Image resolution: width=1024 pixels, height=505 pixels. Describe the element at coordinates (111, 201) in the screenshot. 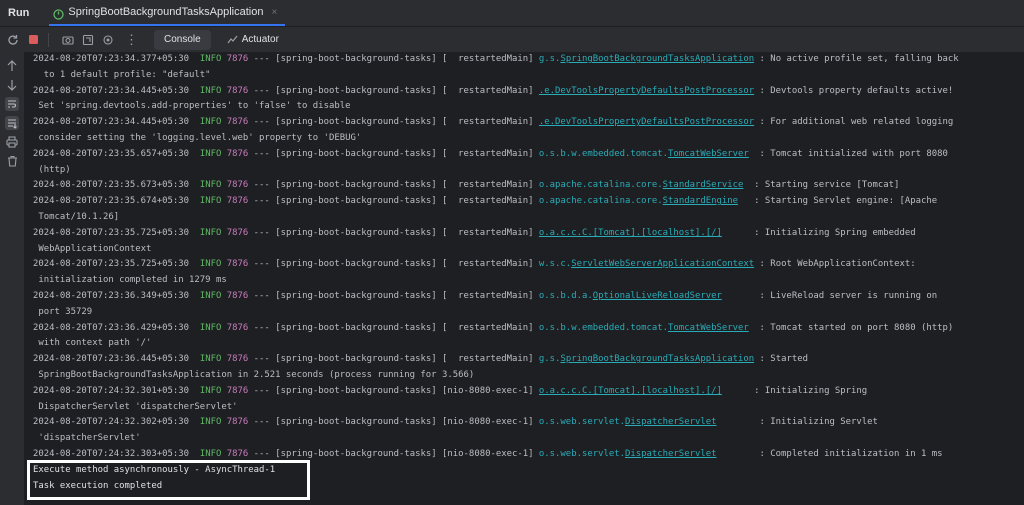

I see `log-timestamp: 2024-08-20T07:23:35.674+05:30` at that location.